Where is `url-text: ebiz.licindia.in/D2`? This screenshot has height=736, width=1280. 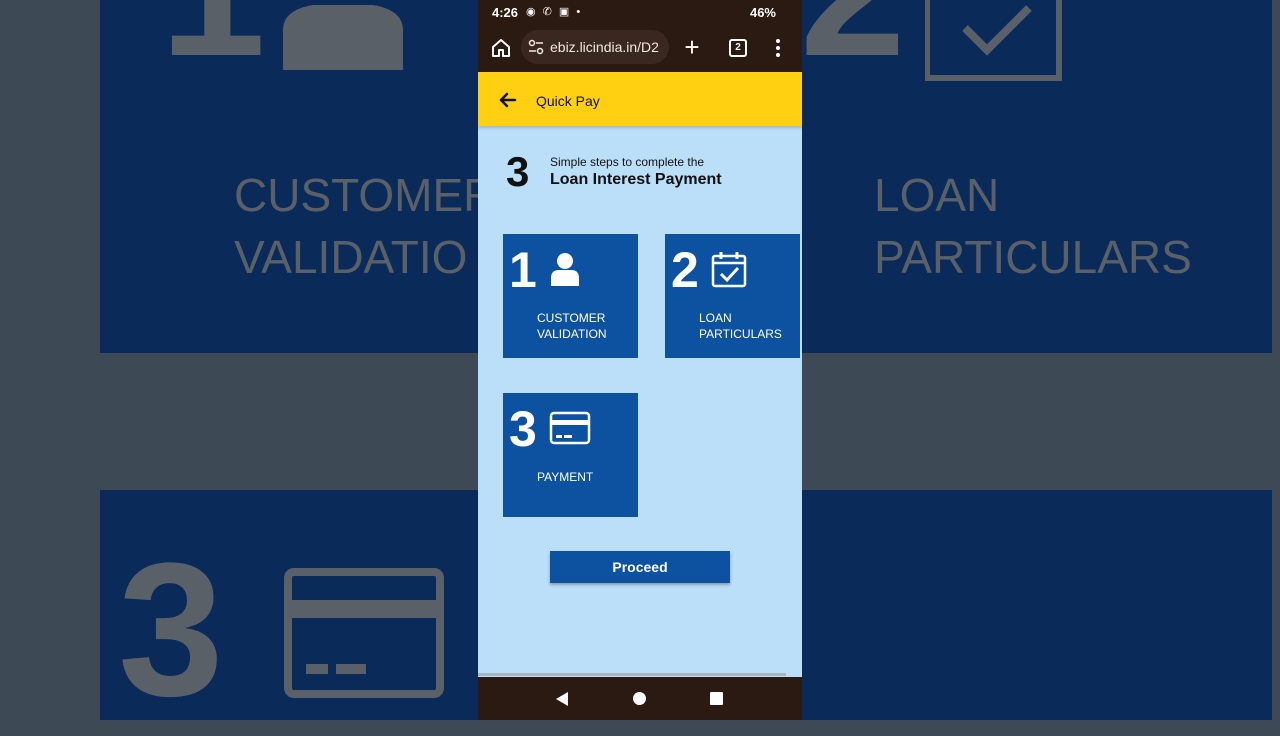 url-text: ebiz.licindia.in/D2 is located at coordinates (604, 47).